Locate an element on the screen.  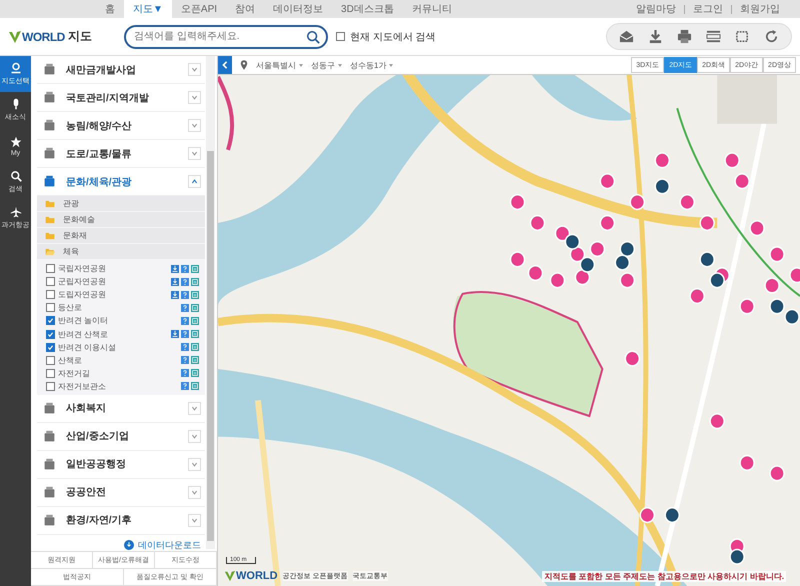
v-logo-icon is located at coordinates (15, 37).